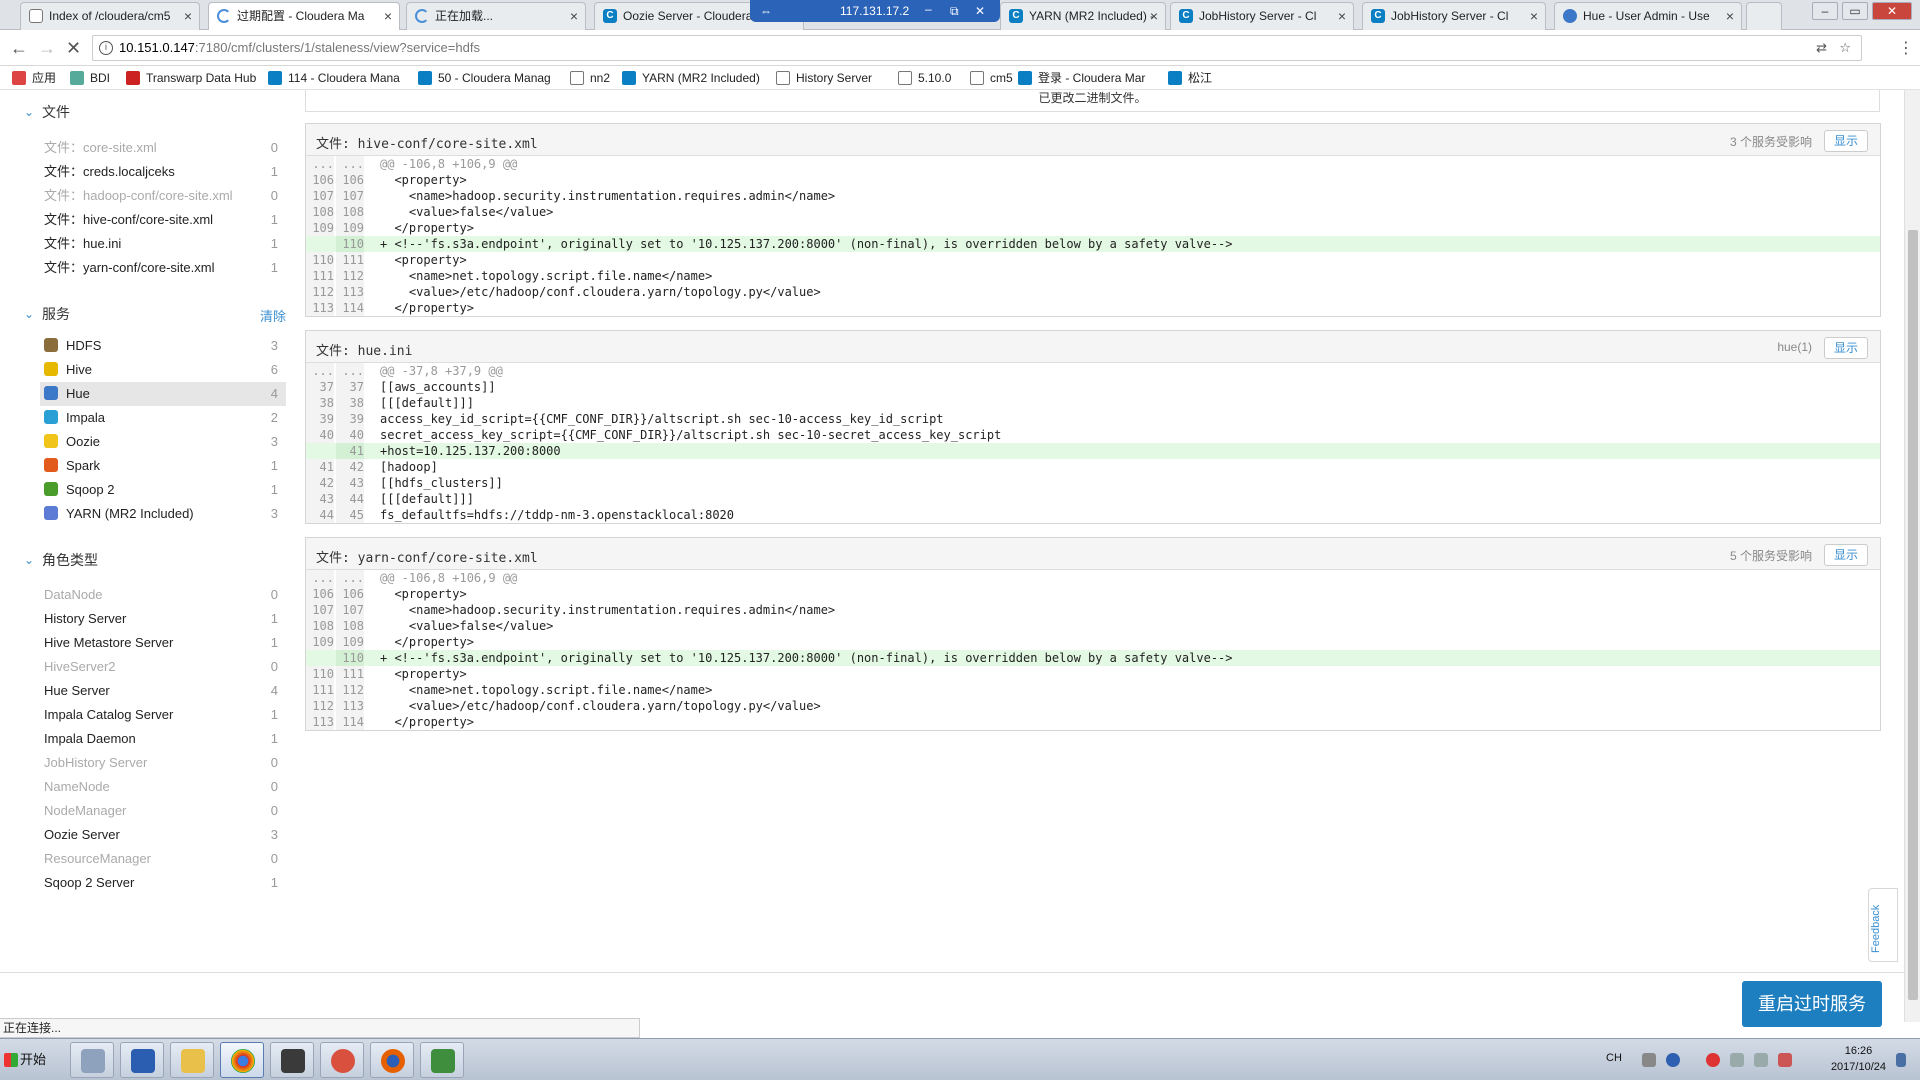 The height and width of the screenshot is (1081, 1920). I want to click on sidebar-role-item: Oozie Server 3, so click(163, 835).